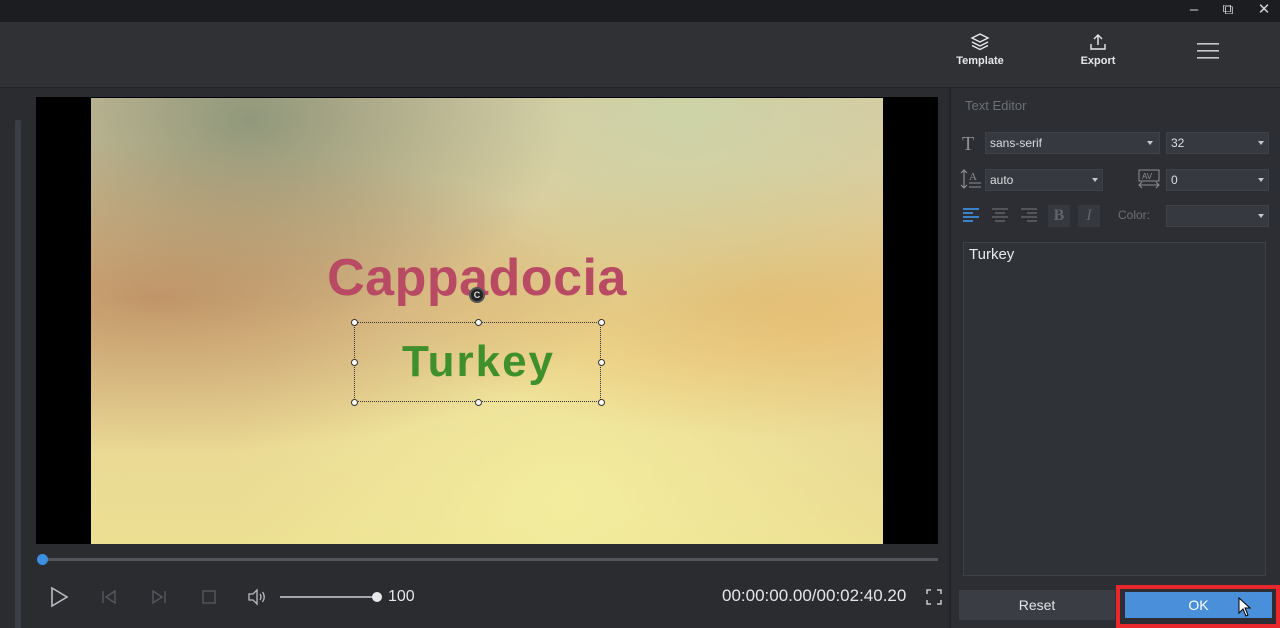 This screenshot has height=628, width=1280. I want to click on rotate-handle: C, so click(477, 295).